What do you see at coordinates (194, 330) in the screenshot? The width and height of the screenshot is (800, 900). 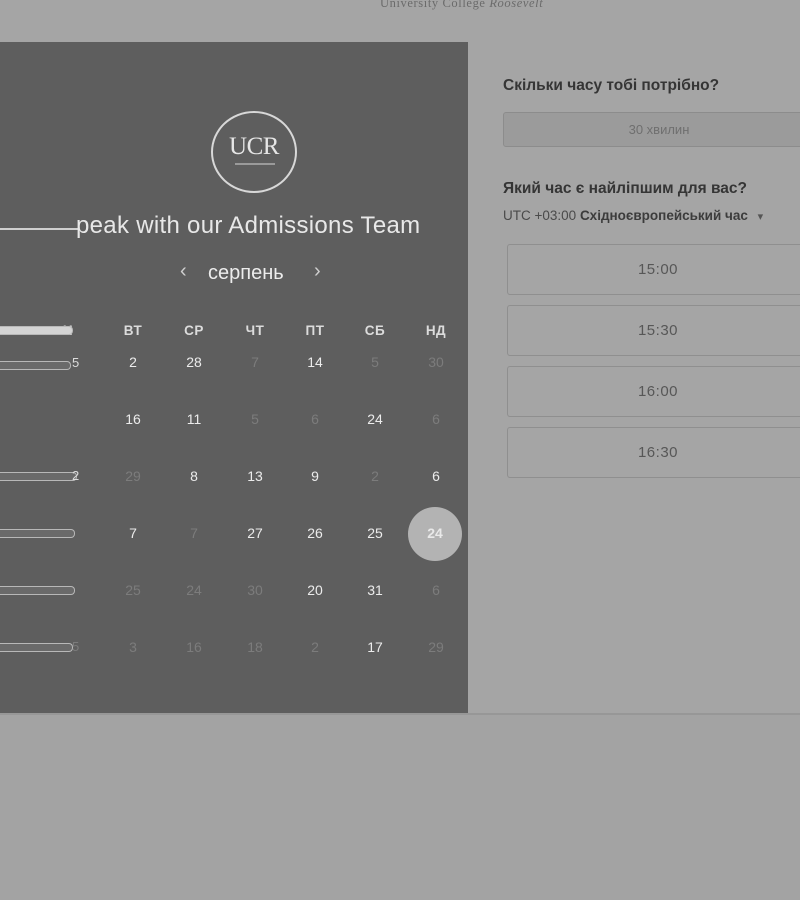 I see `weekday-header: СР` at bounding box center [194, 330].